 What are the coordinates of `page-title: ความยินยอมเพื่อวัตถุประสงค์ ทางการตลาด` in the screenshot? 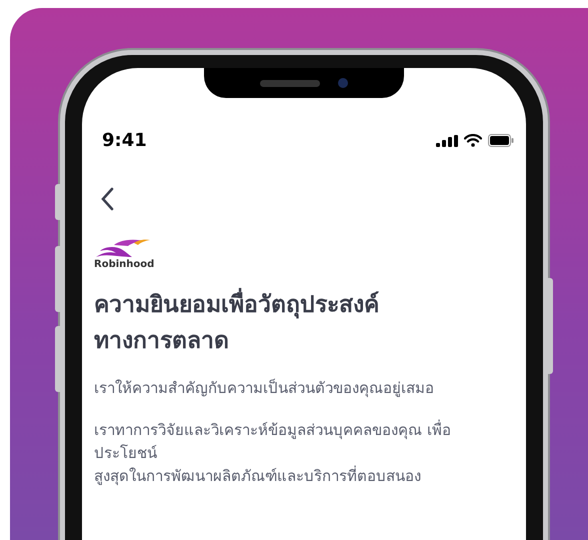 It's located at (304, 324).